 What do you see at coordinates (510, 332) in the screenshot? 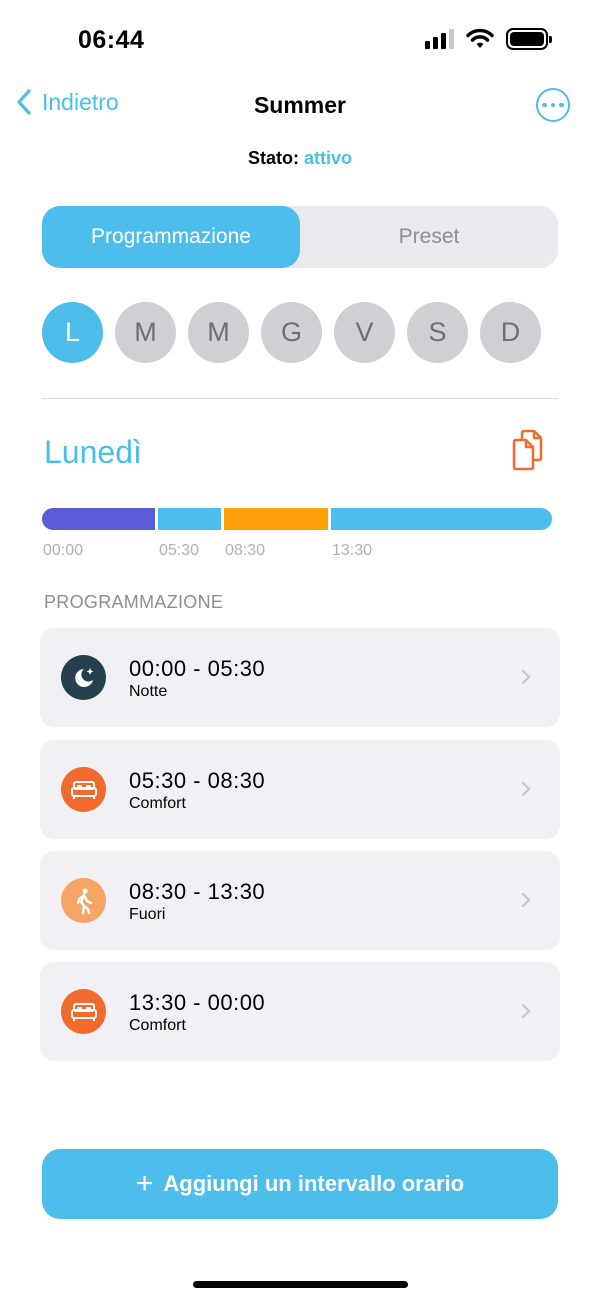
I see `day-button-sunday: D` at bounding box center [510, 332].